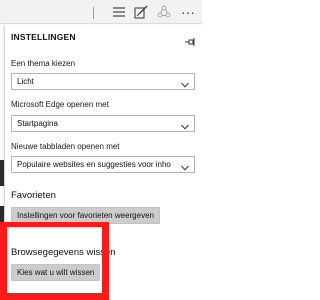 This screenshot has height=300, width=320. I want to click on more-icon: ···, so click(188, 12).